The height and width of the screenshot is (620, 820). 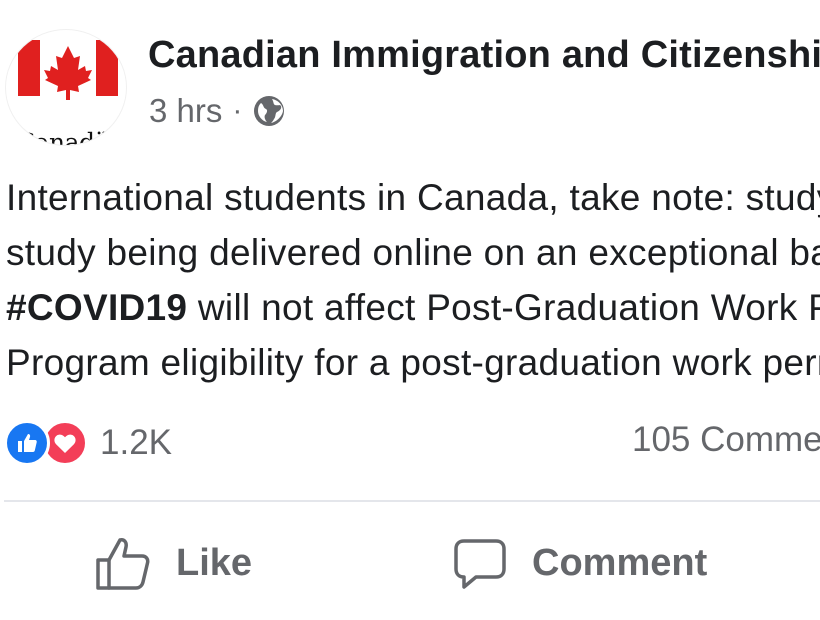 I want to click on reactions-summary: 1.2K, so click(x=88, y=443).